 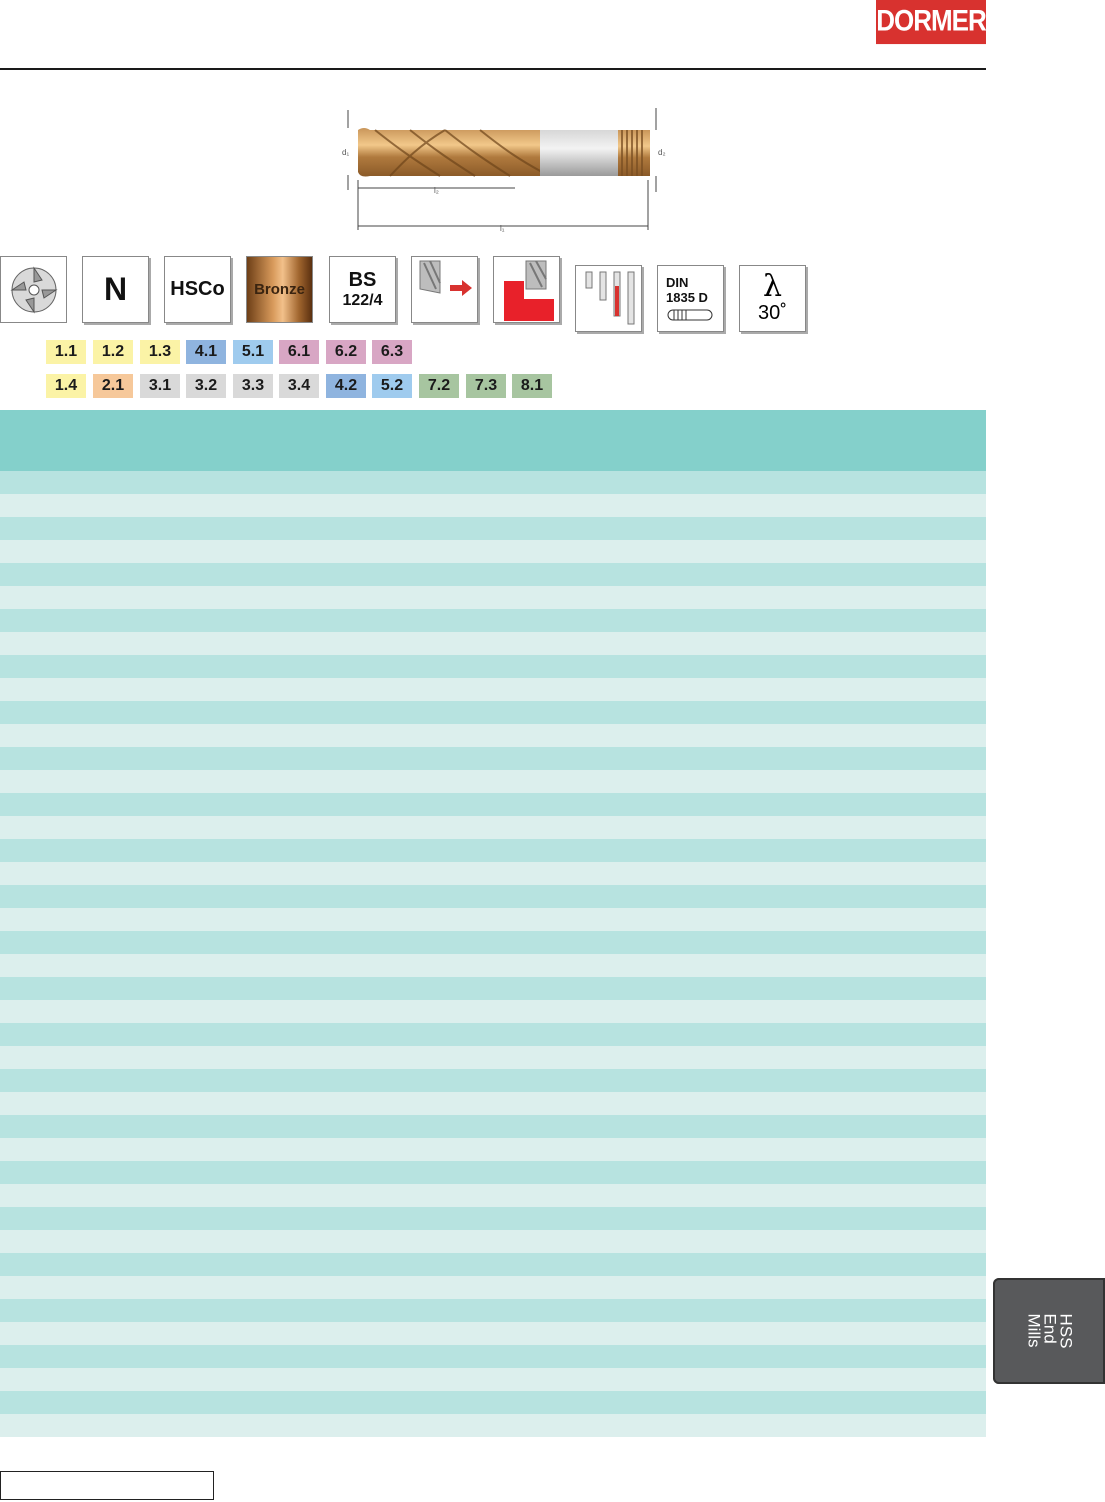 I want to click on material-group-badge: 5.1, so click(x=253, y=352).